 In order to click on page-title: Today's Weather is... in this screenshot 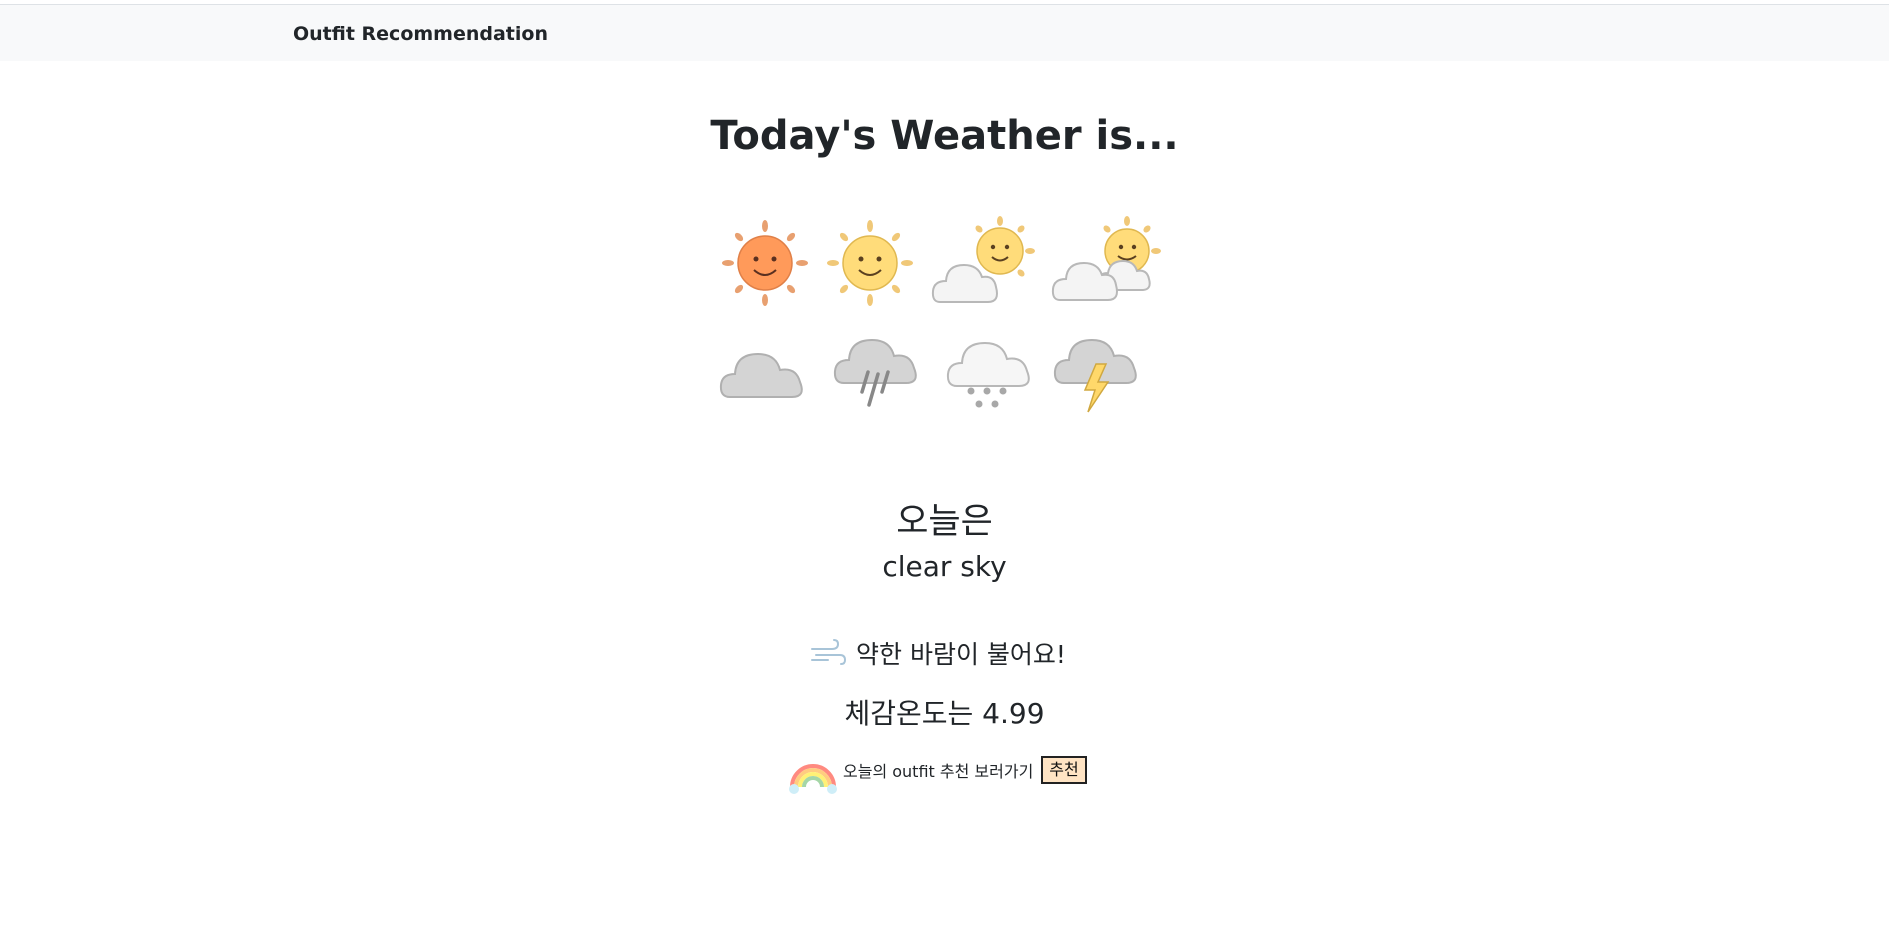, I will do `click(944, 136)`.